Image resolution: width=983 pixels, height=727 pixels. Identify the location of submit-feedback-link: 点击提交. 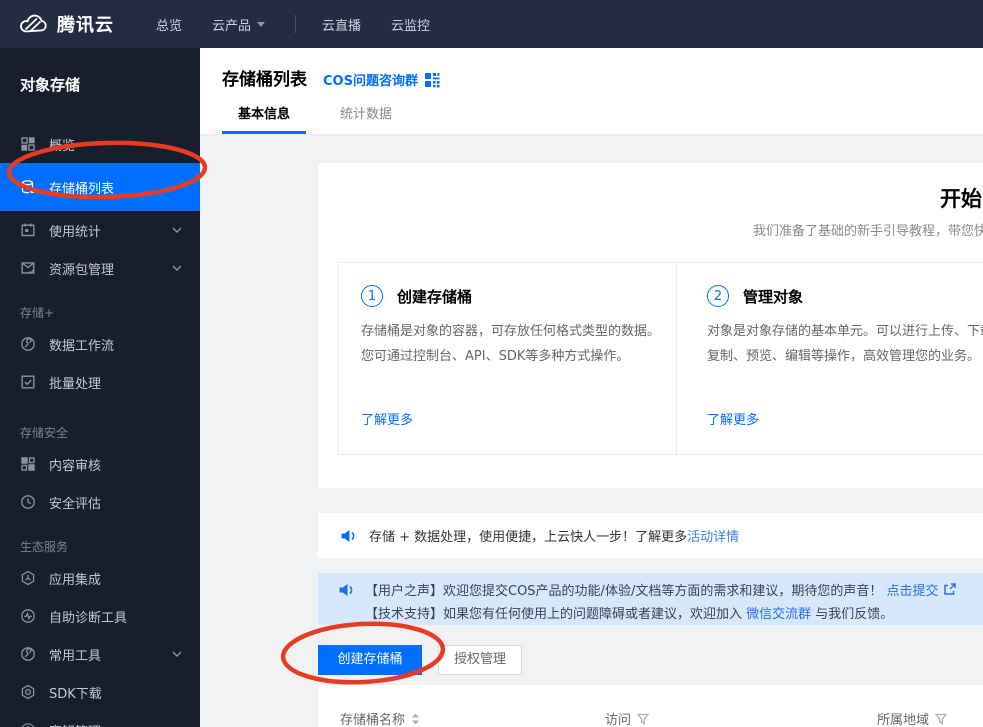
(912, 591).